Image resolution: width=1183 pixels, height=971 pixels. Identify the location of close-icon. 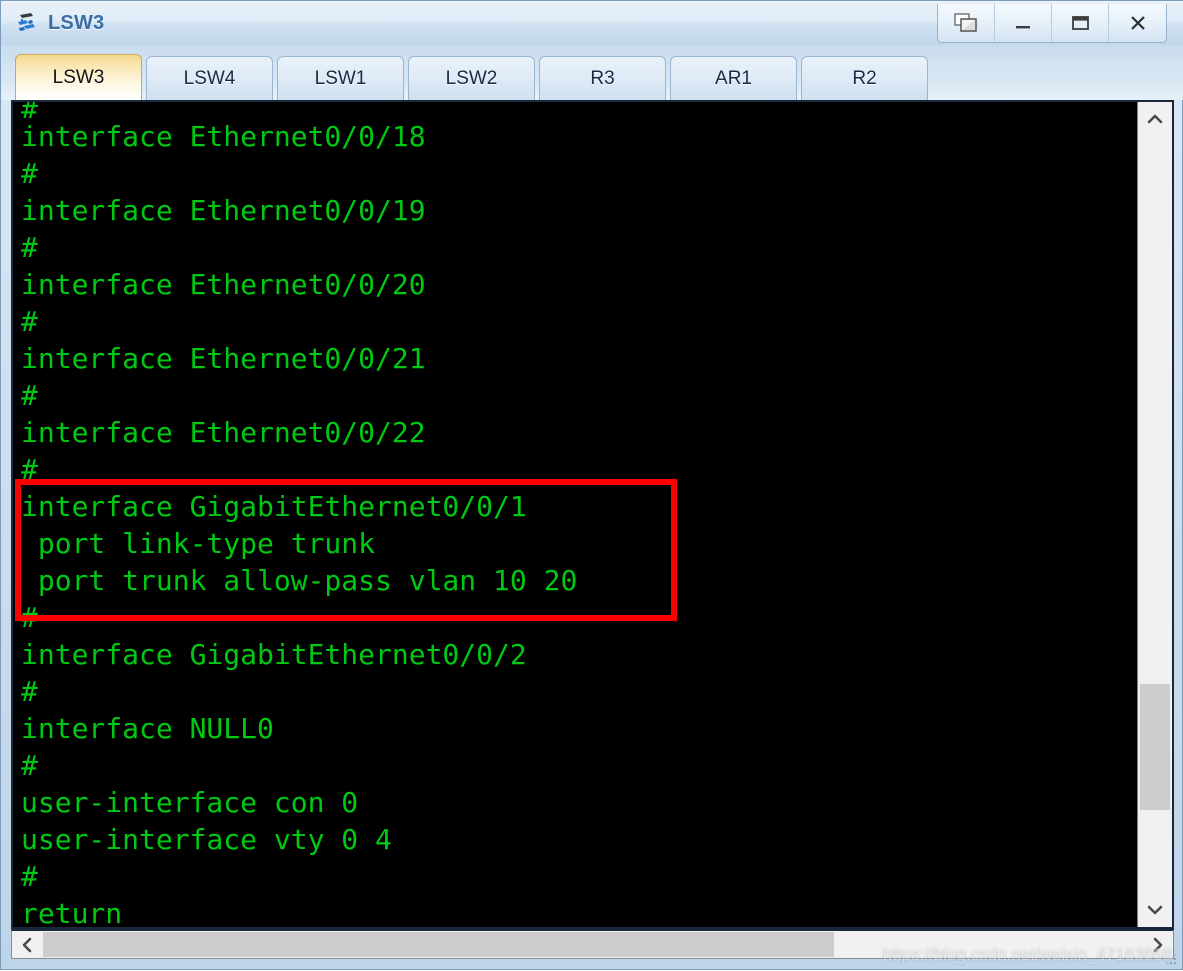
(1137, 23).